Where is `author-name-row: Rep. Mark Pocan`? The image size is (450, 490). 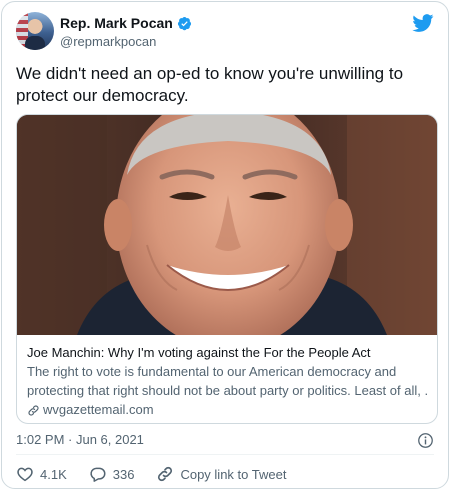 author-name-row: Rep. Mark Pocan is located at coordinates (126, 23).